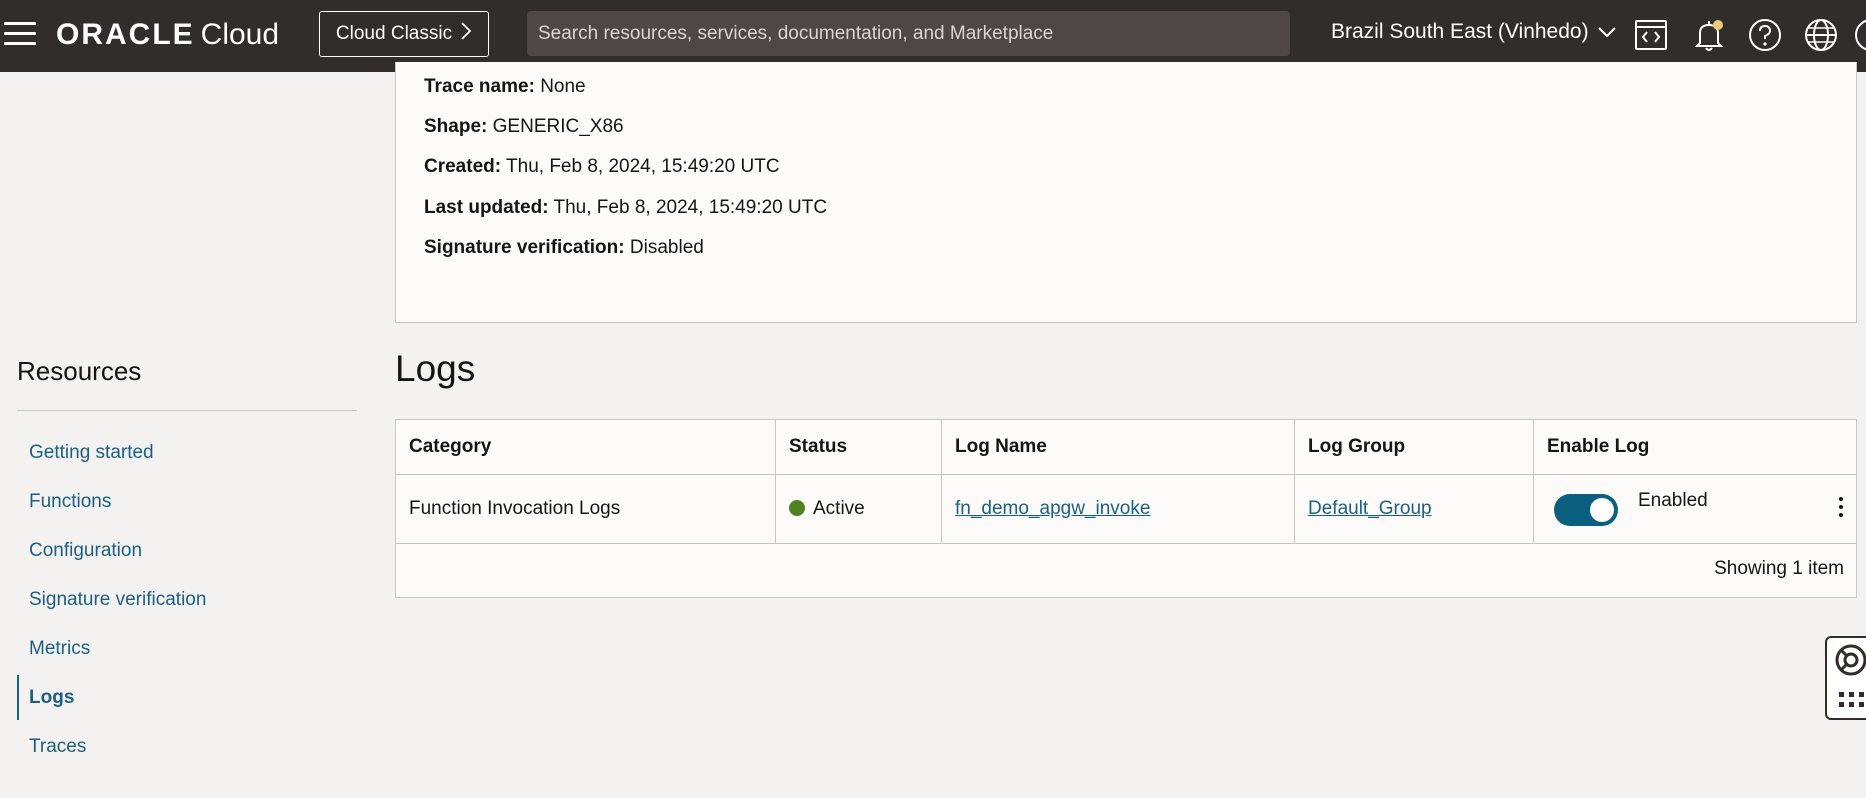  I want to click on logs-heading: Logs, so click(435, 368).